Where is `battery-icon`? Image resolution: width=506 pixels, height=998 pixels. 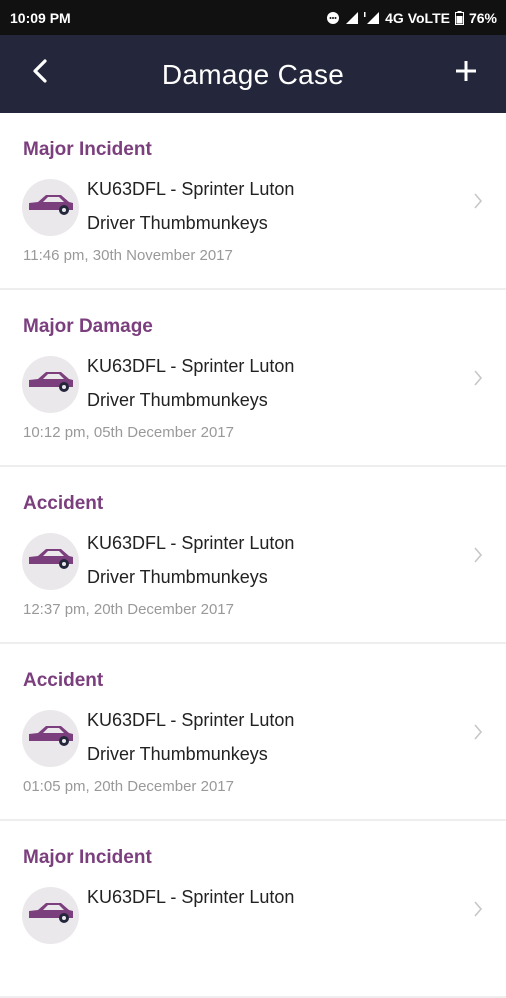 battery-icon is located at coordinates (459, 17).